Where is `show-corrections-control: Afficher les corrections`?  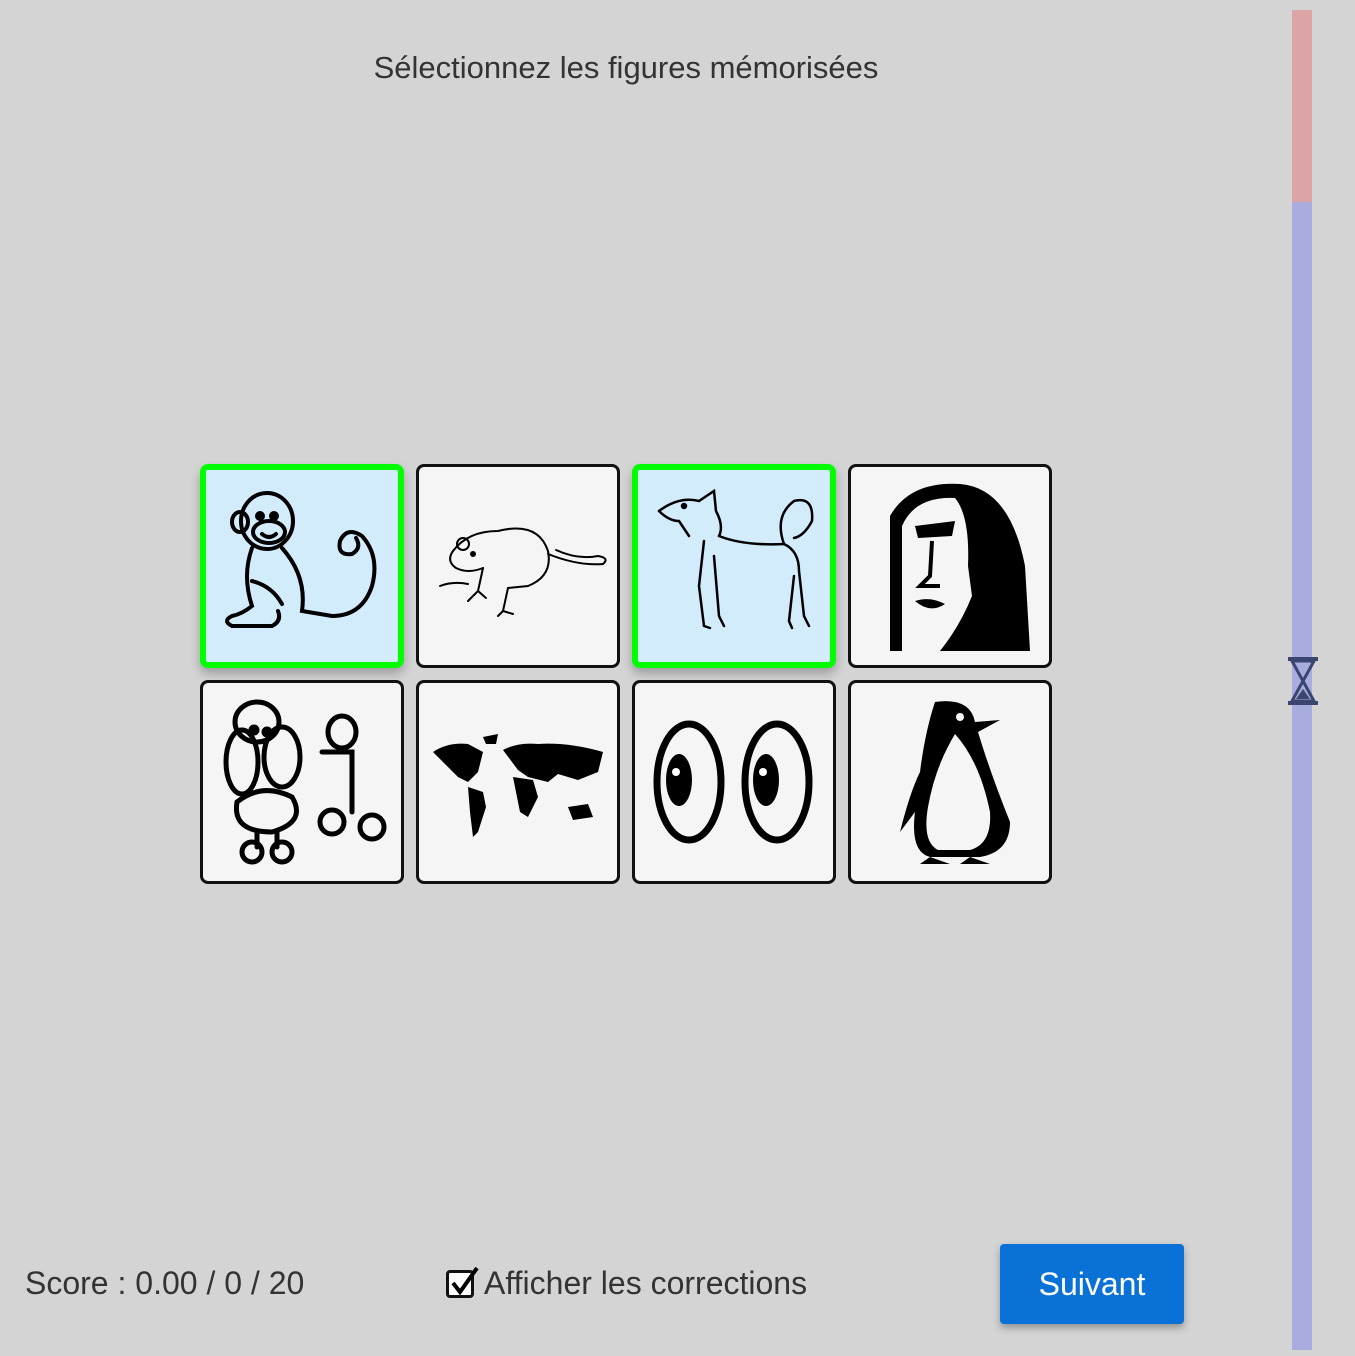 show-corrections-control: Afficher les corrections is located at coordinates (626, 1283).